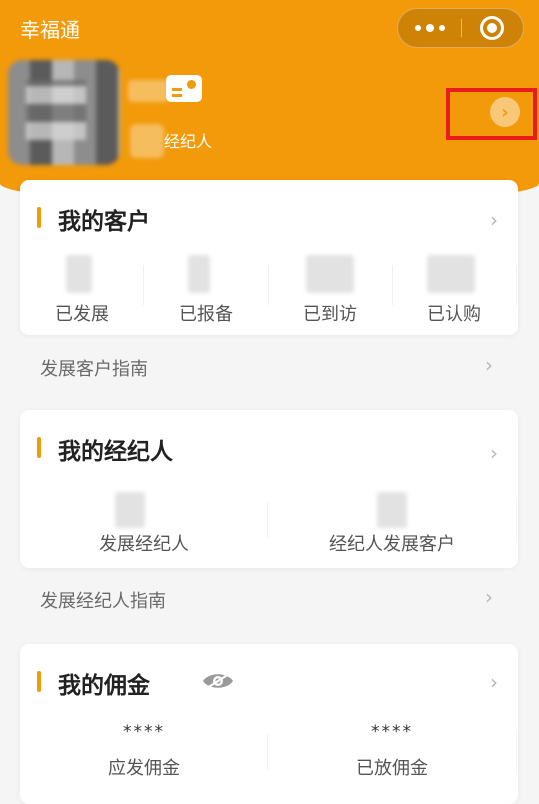 This screenshot has width=539, height=804. Describe the element at coordinates (115, 452) in the screenshot. I see `my-agents-title: 我的经纪人` at that location.